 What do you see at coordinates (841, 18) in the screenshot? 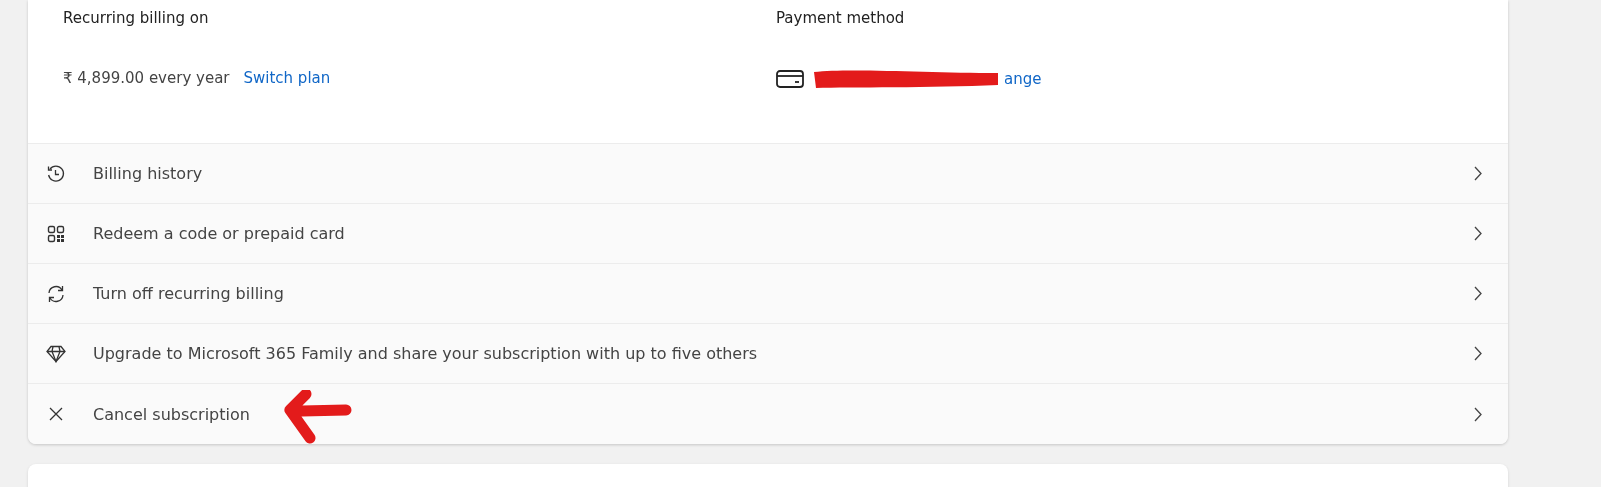
I see `payment-label: Payment method` at bounding box center [841, 18].